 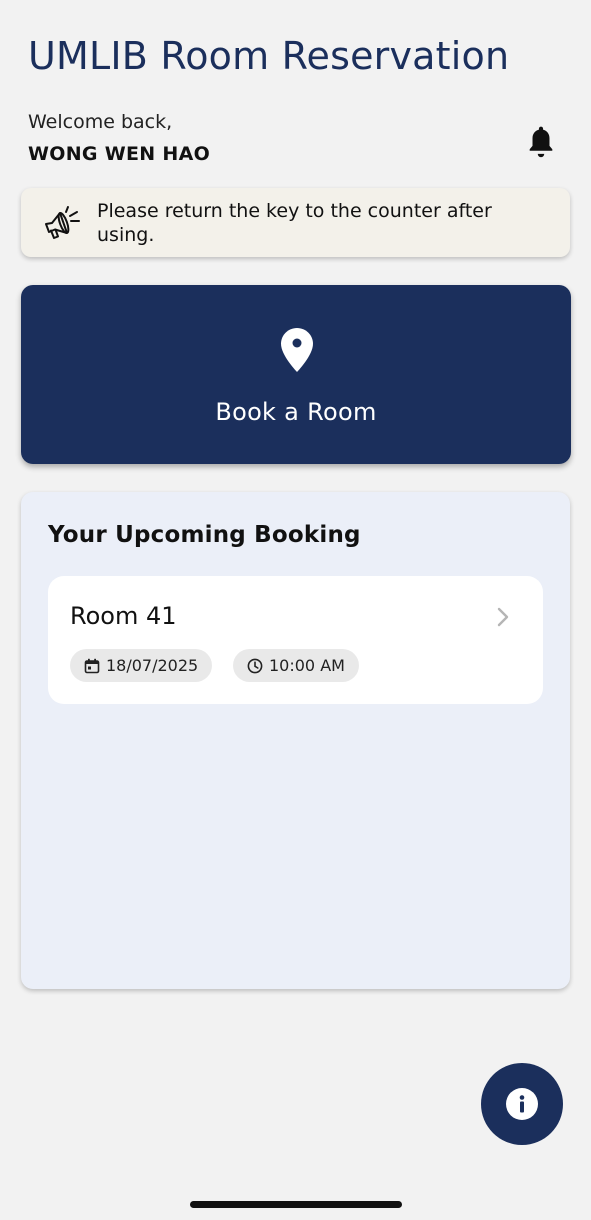 I want to click on clock-icon, so click(x=255, y=665).